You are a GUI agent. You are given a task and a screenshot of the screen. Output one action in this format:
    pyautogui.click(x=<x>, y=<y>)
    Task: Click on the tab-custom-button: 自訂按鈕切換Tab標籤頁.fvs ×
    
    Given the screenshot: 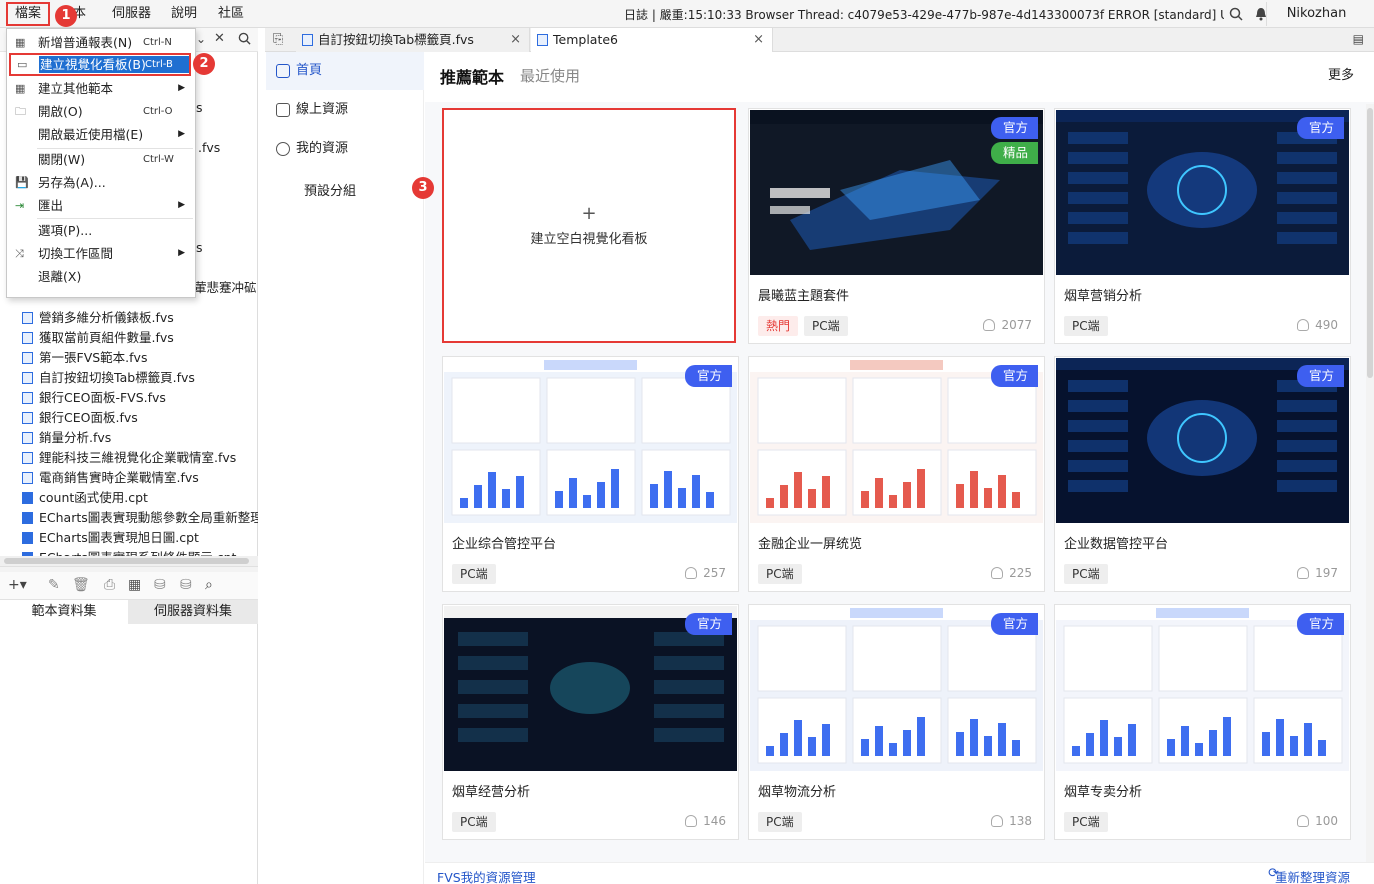 What is the action you would take?
    pyautogui.click(x=413, y=40)
    